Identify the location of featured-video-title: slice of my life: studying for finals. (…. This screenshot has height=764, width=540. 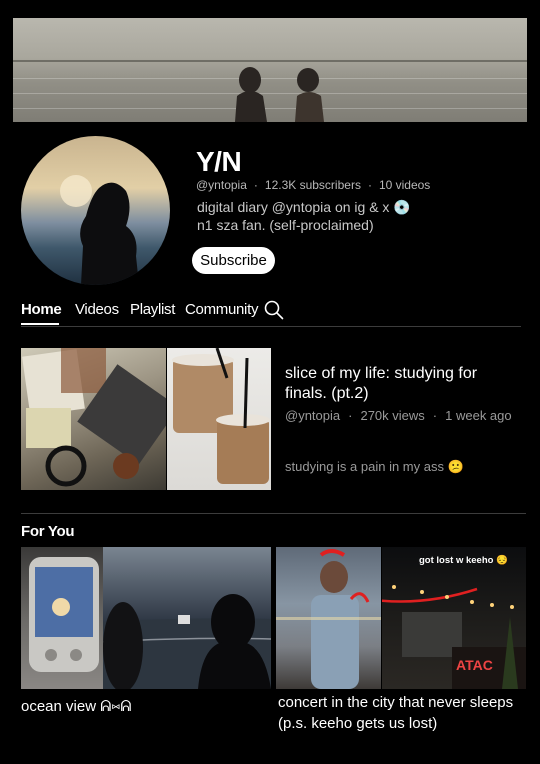
(400, 384).